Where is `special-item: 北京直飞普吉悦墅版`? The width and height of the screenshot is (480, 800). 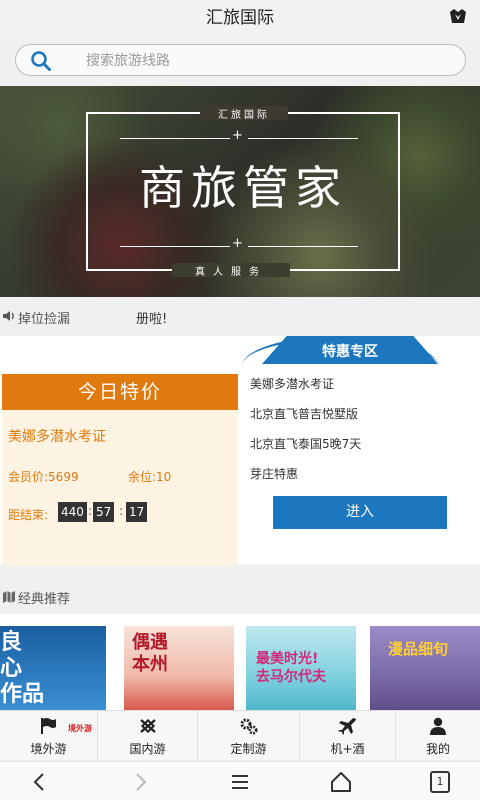 special-item: 北京直飞普吉悦墅版 is located at coordinates (305, 421).